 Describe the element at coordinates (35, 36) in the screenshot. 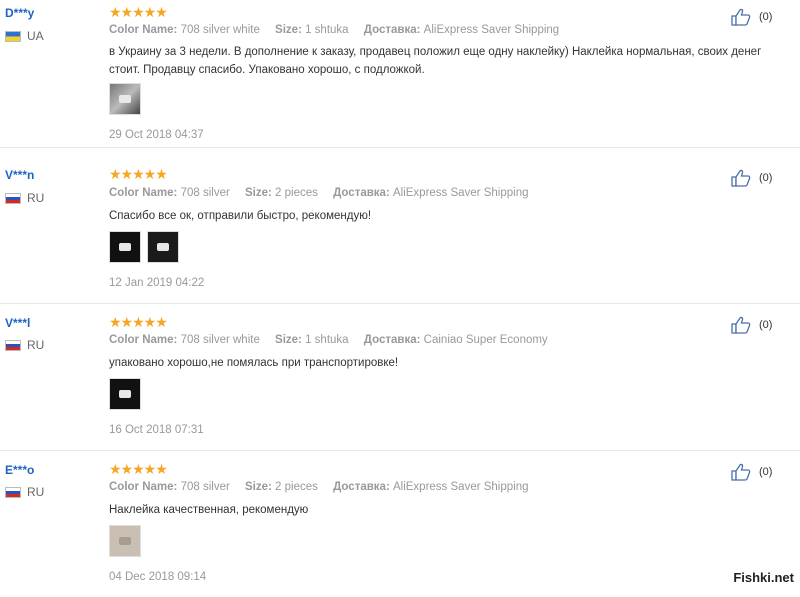

I see `country-code: UA` at that location.